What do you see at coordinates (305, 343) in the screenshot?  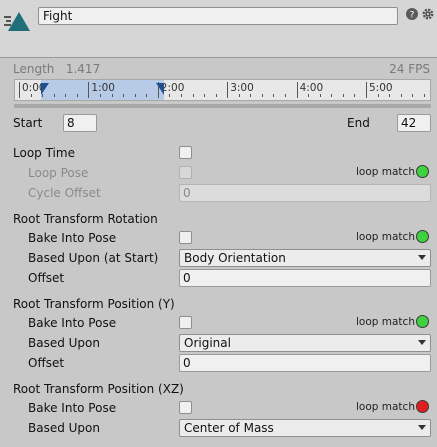 I see `position-y-based-upon-dropdown: Original` at bounding box center [305, 343].